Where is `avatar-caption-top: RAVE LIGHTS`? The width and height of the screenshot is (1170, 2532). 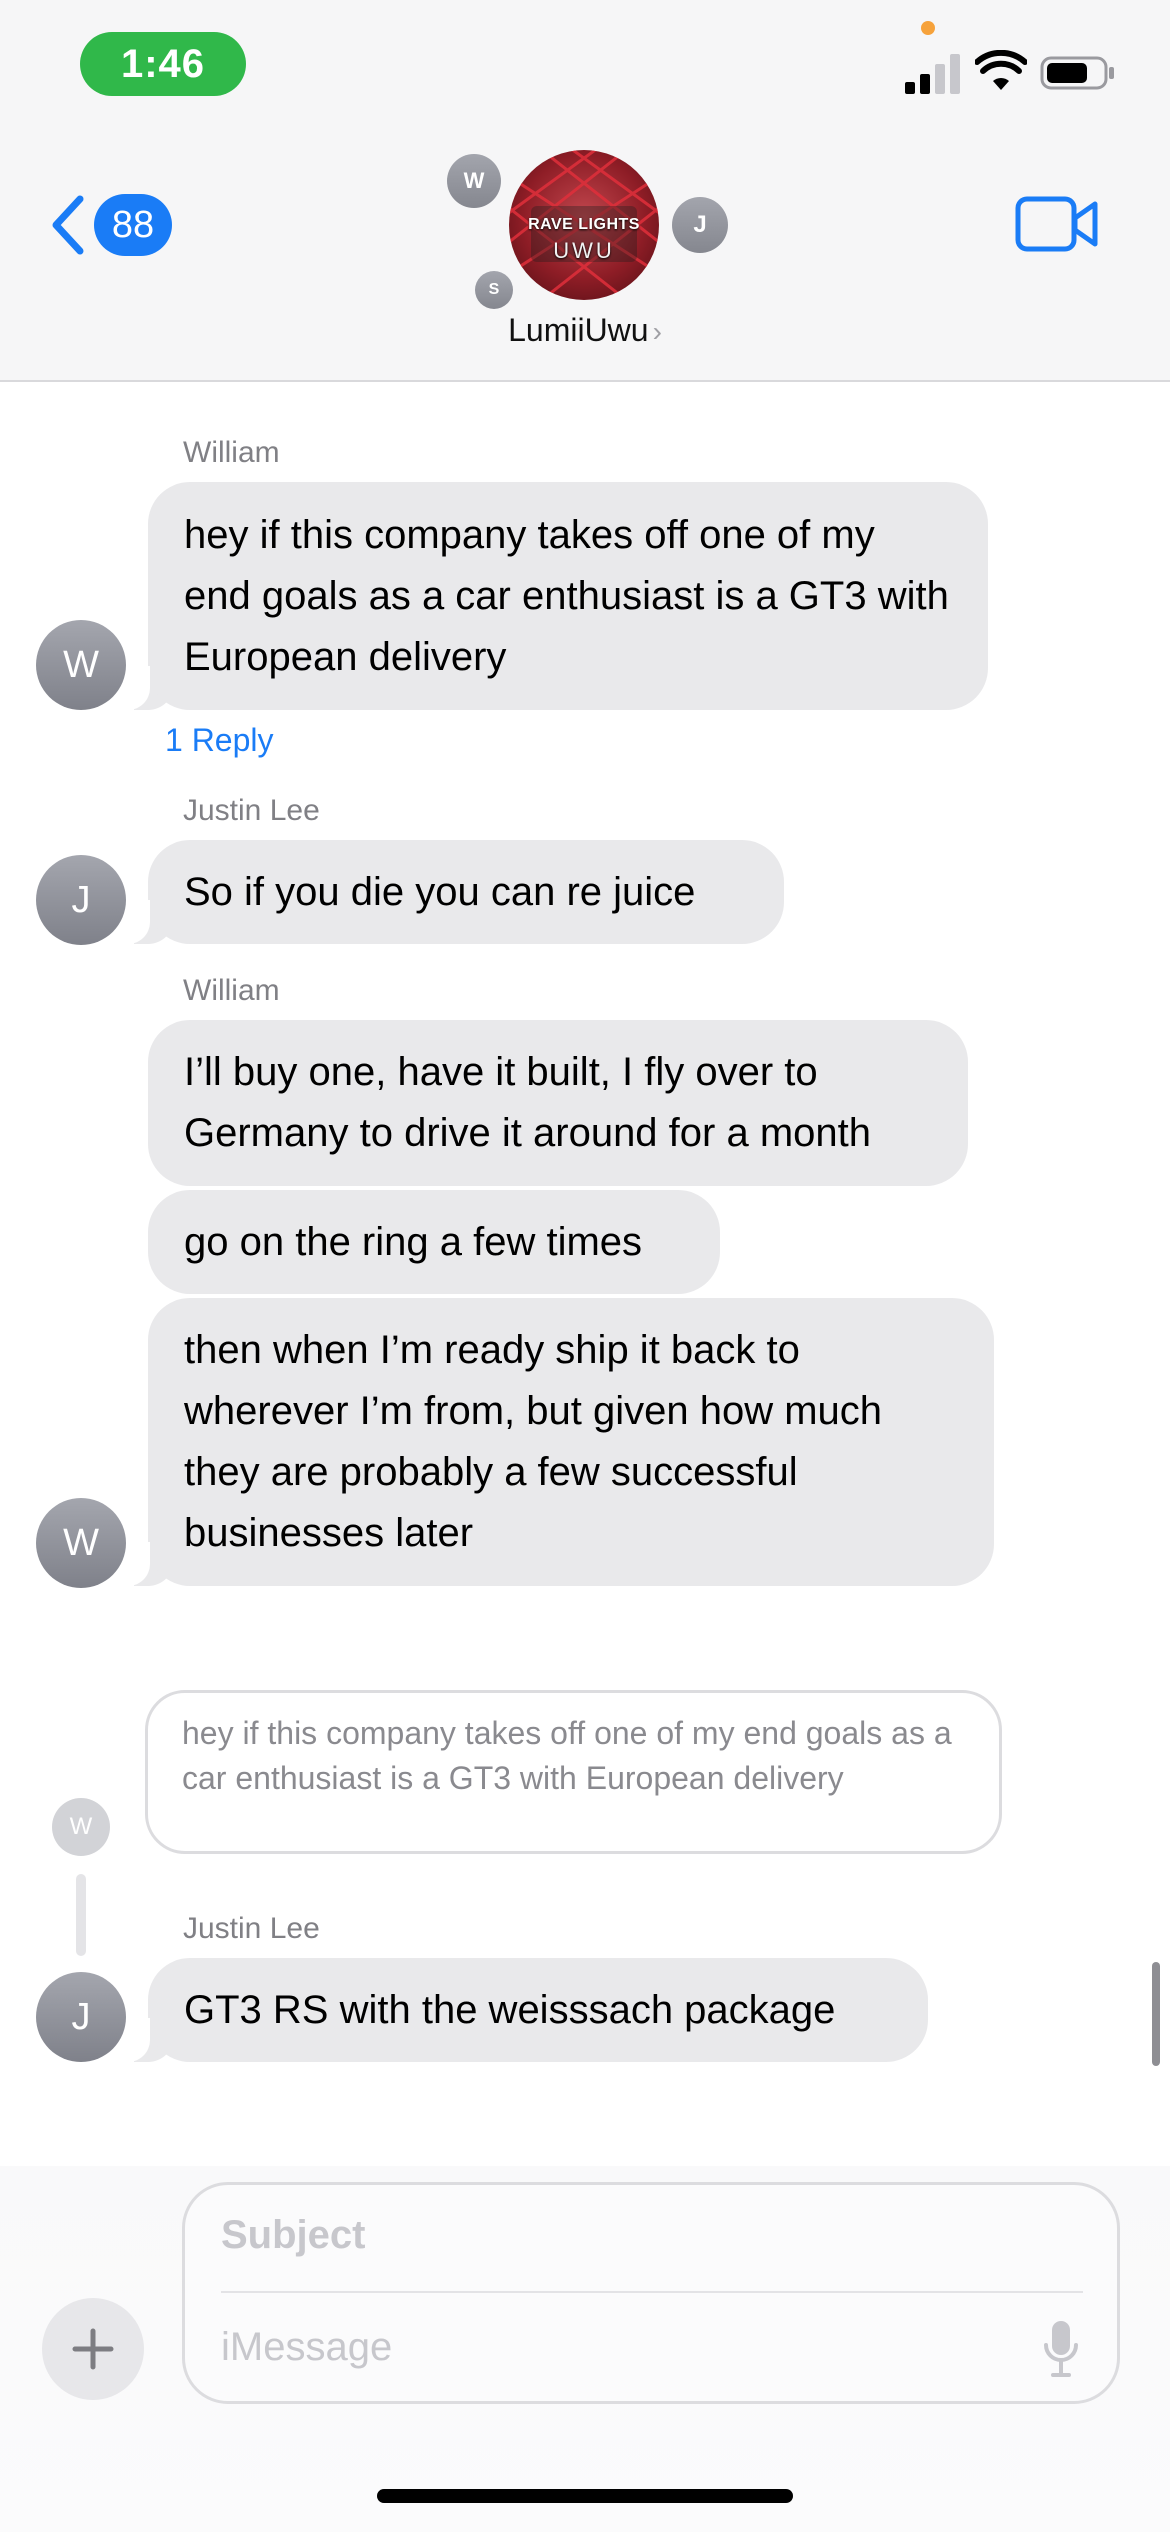 avatar-caption-top: RAVE LIGHTS is located at coordinates (584, 224).